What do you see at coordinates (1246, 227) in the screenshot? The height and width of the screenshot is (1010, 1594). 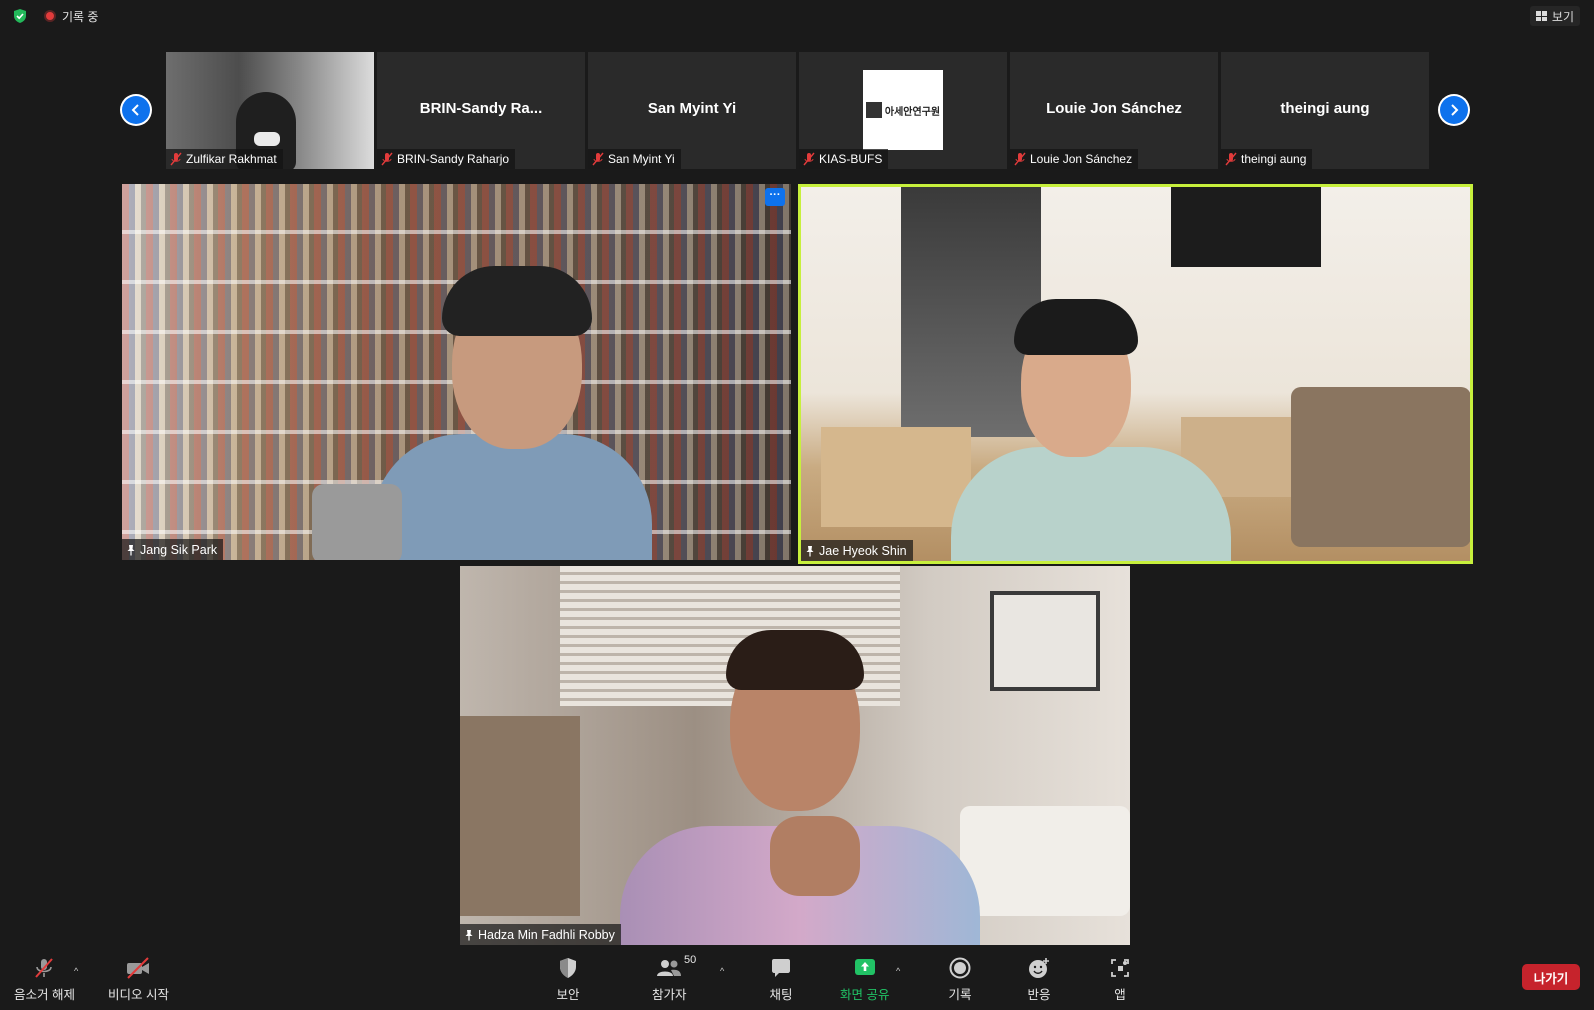 I see `wall-tv` at bounding box center [1246, 227].